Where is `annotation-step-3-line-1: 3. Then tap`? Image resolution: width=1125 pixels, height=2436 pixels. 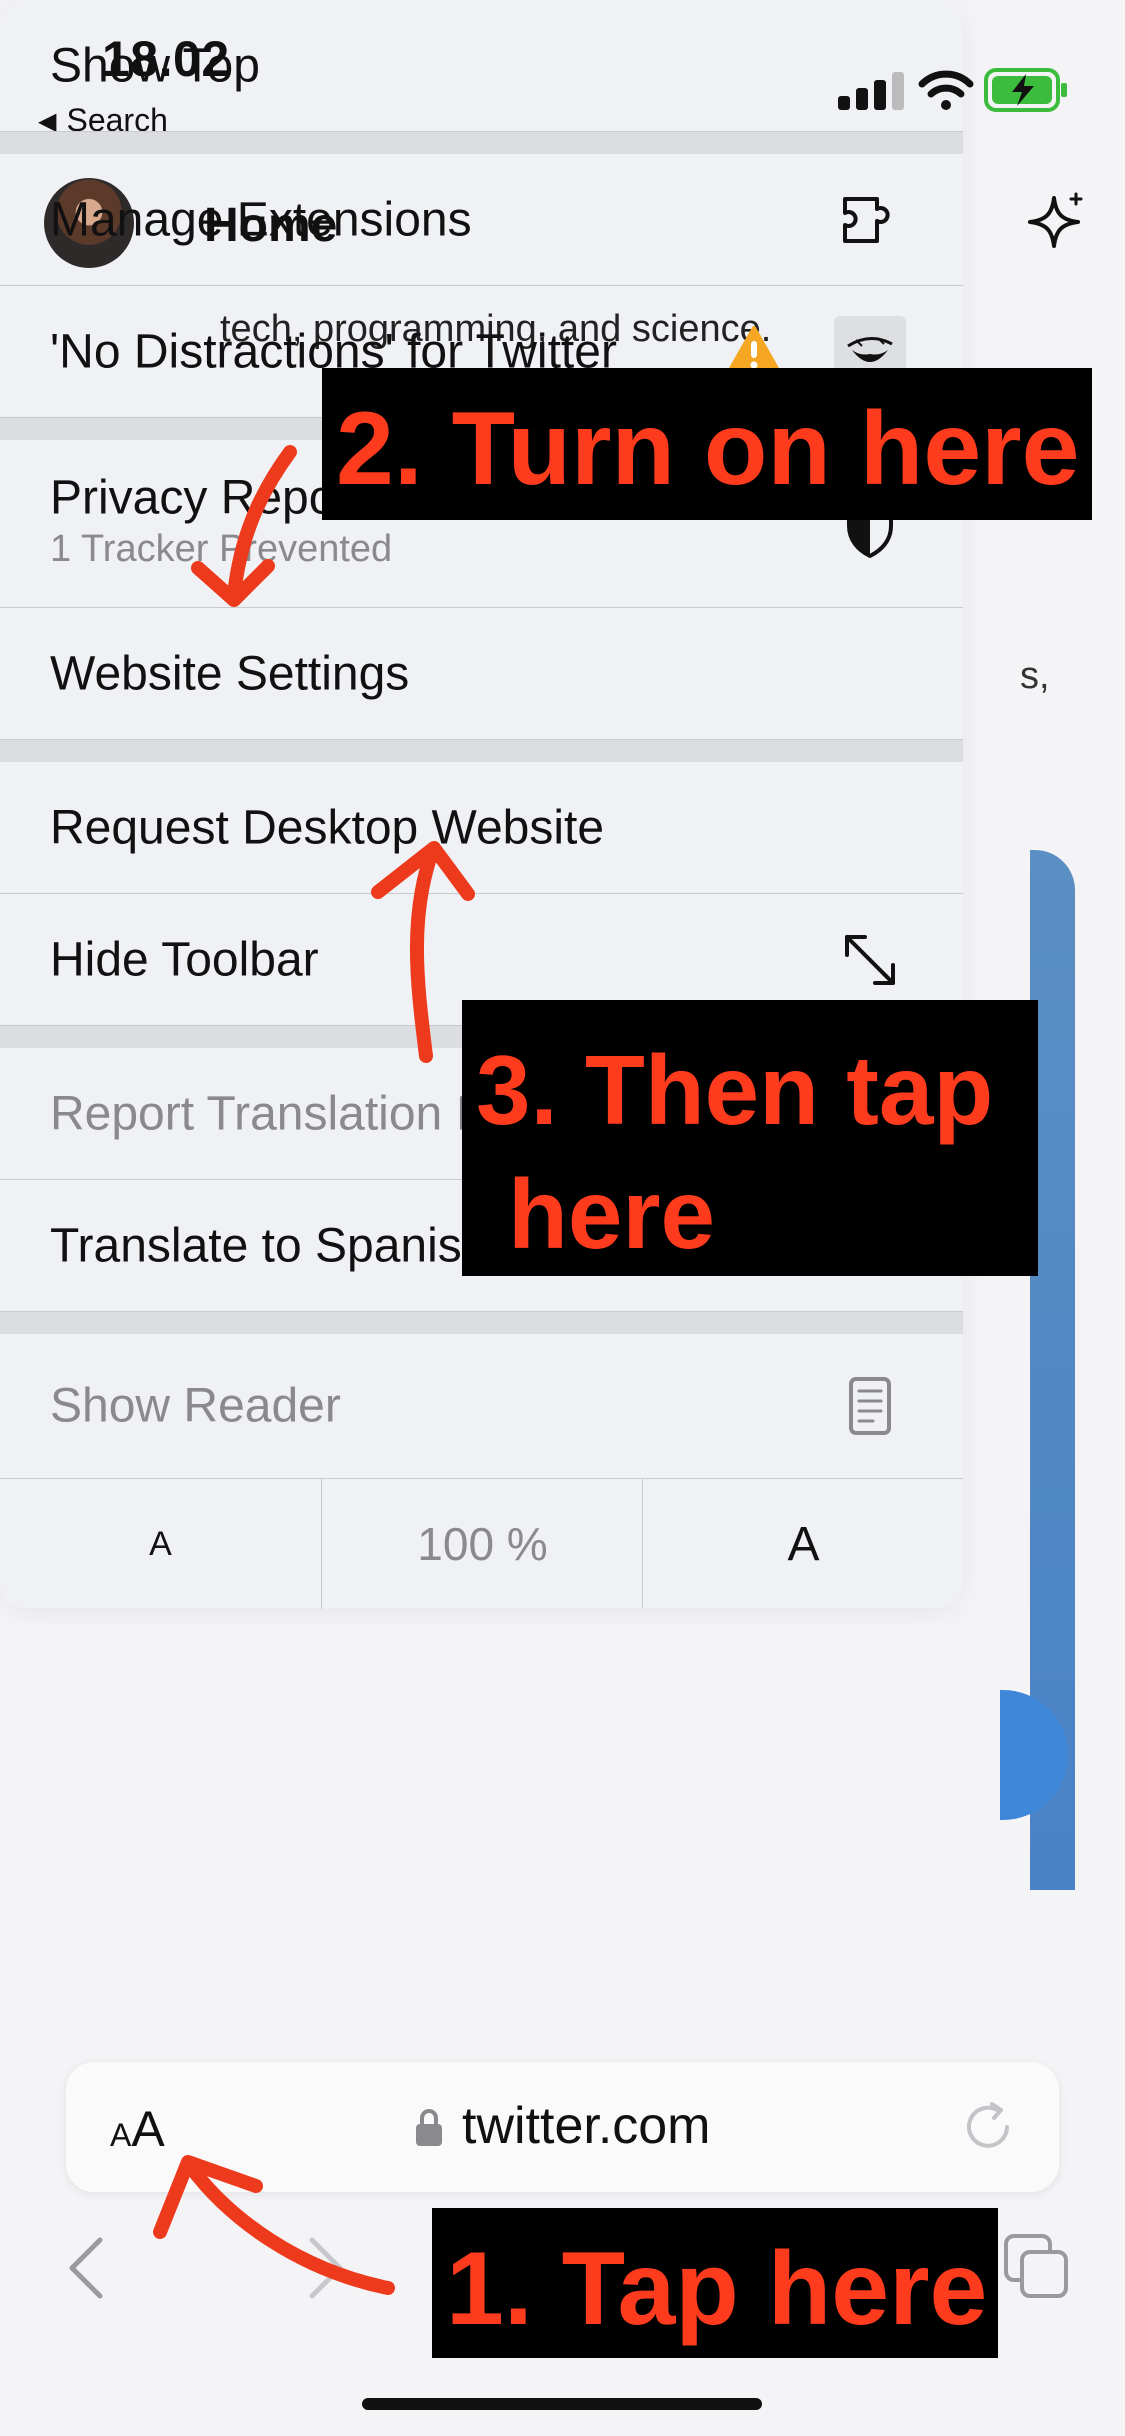
annotation-step-3-line-1: 3. Then tap is located at coordinates (735, 1090).